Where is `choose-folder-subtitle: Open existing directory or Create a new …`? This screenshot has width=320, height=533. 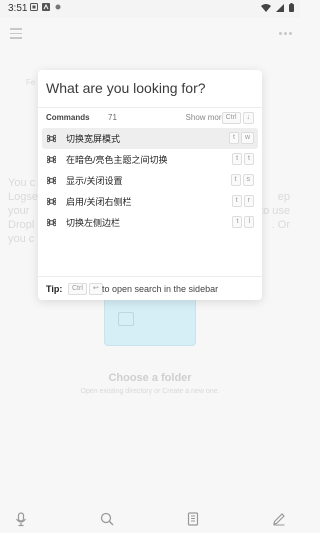 choose-folder-subtitle: Open existing directory or Create a new … is located at coordinates (150, 391).